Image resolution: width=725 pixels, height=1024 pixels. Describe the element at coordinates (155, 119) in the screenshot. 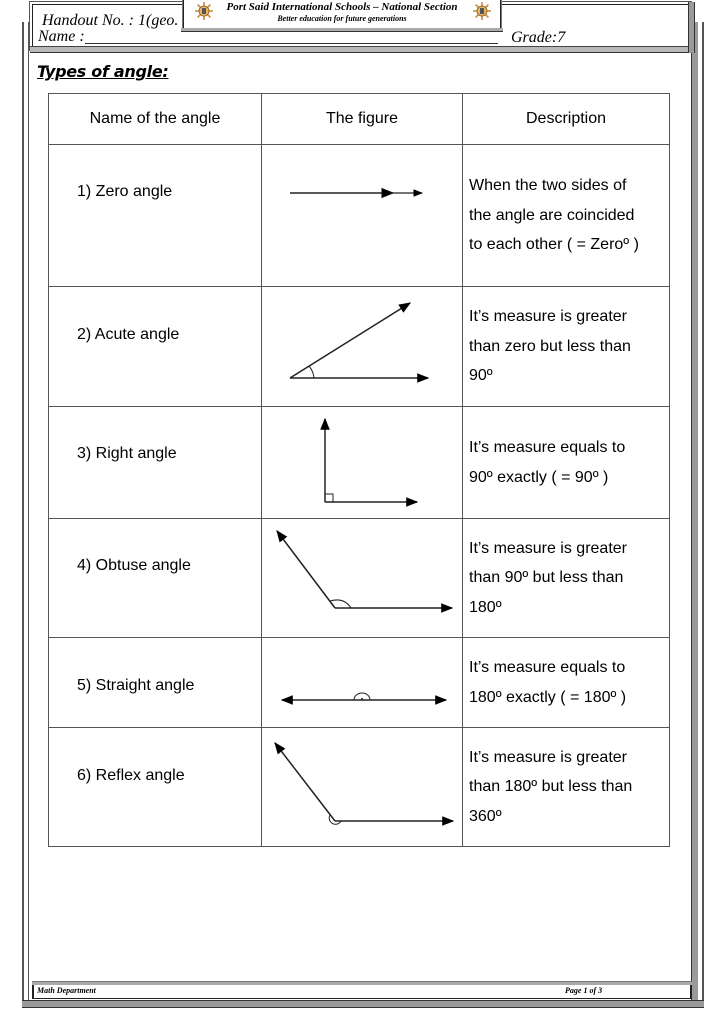

I see `column-header: Name of the angle` at that location.